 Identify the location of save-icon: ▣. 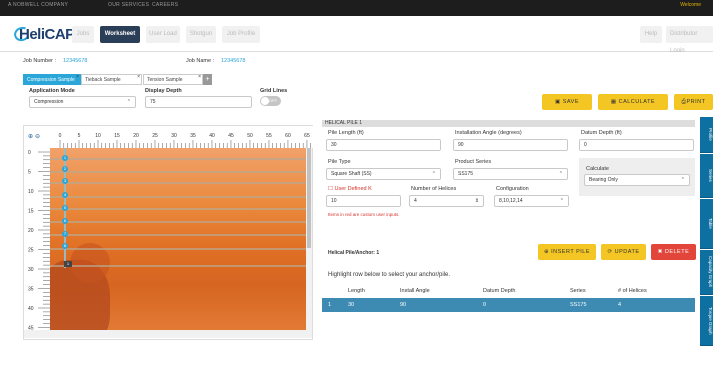
(559, 102).